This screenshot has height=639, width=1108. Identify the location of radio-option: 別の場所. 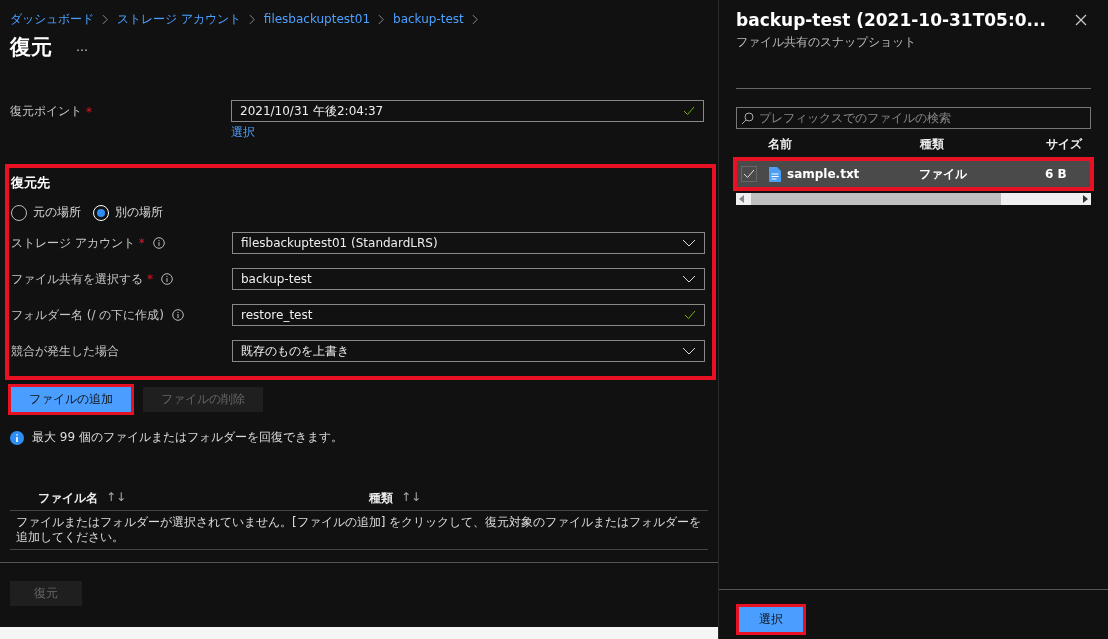
(128, 212).